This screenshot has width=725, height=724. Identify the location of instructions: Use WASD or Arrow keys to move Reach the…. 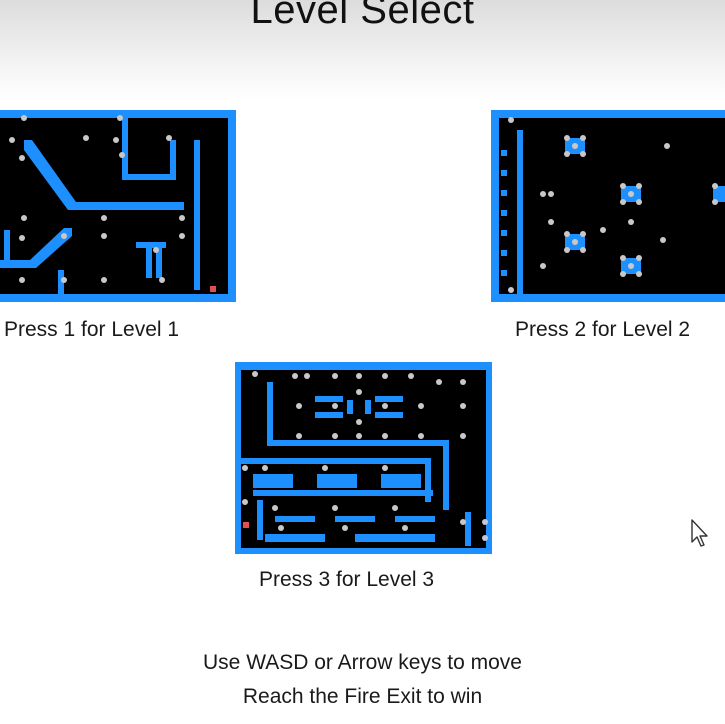
(362, 680).